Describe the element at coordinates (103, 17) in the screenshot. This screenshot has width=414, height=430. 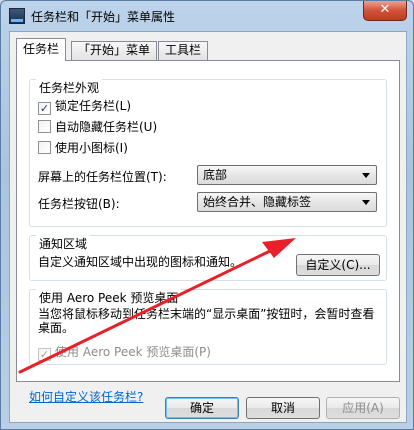
I see `window-title: 任务栏和「开始」菜单属性` at that location.